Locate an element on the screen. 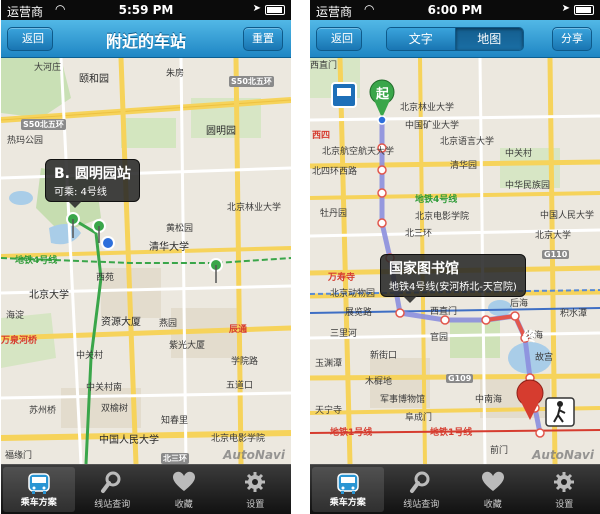 Image resolution: width=600 pixels, height=514 pixels. end-pin-label: 终 is located at coordinates (530, 337).